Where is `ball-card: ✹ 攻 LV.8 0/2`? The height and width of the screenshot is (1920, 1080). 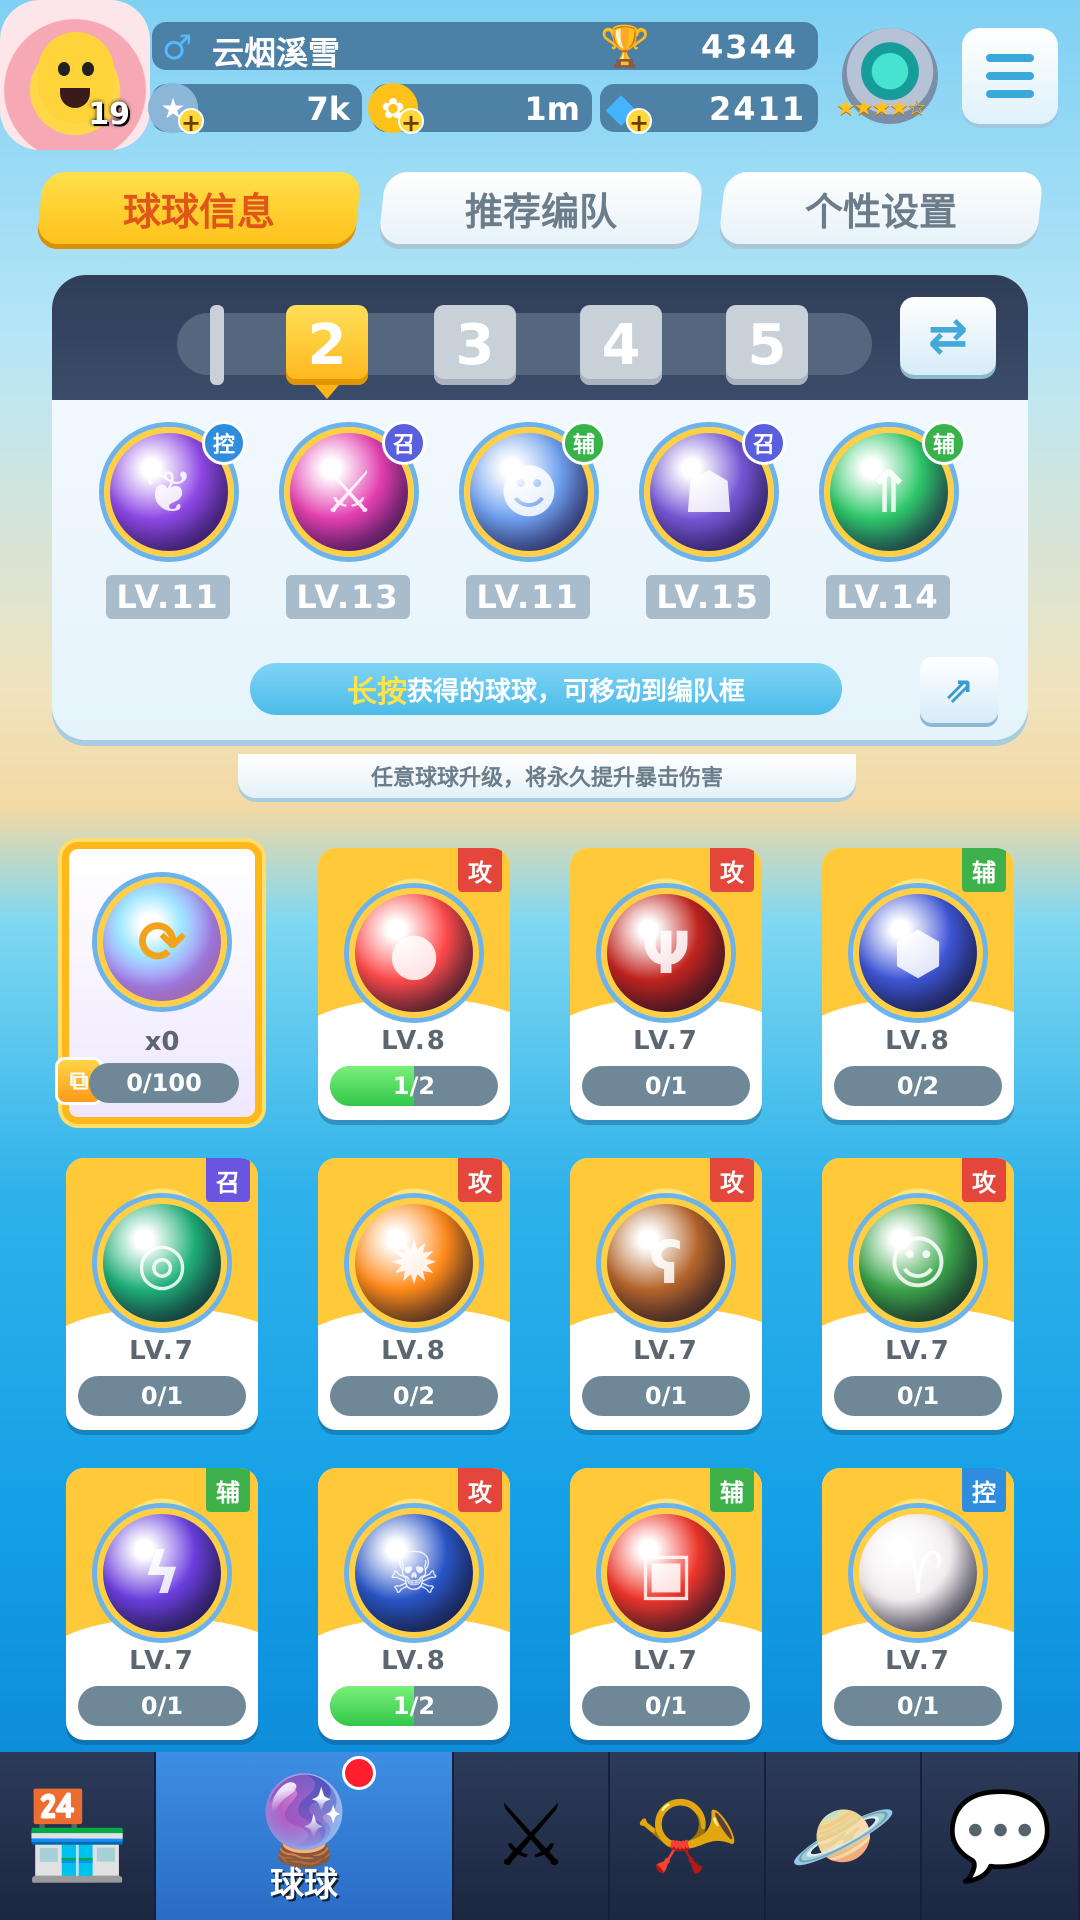
ball-card: ✹ 攻 LV.8 0/2 is located at coordinates (414, 1294).